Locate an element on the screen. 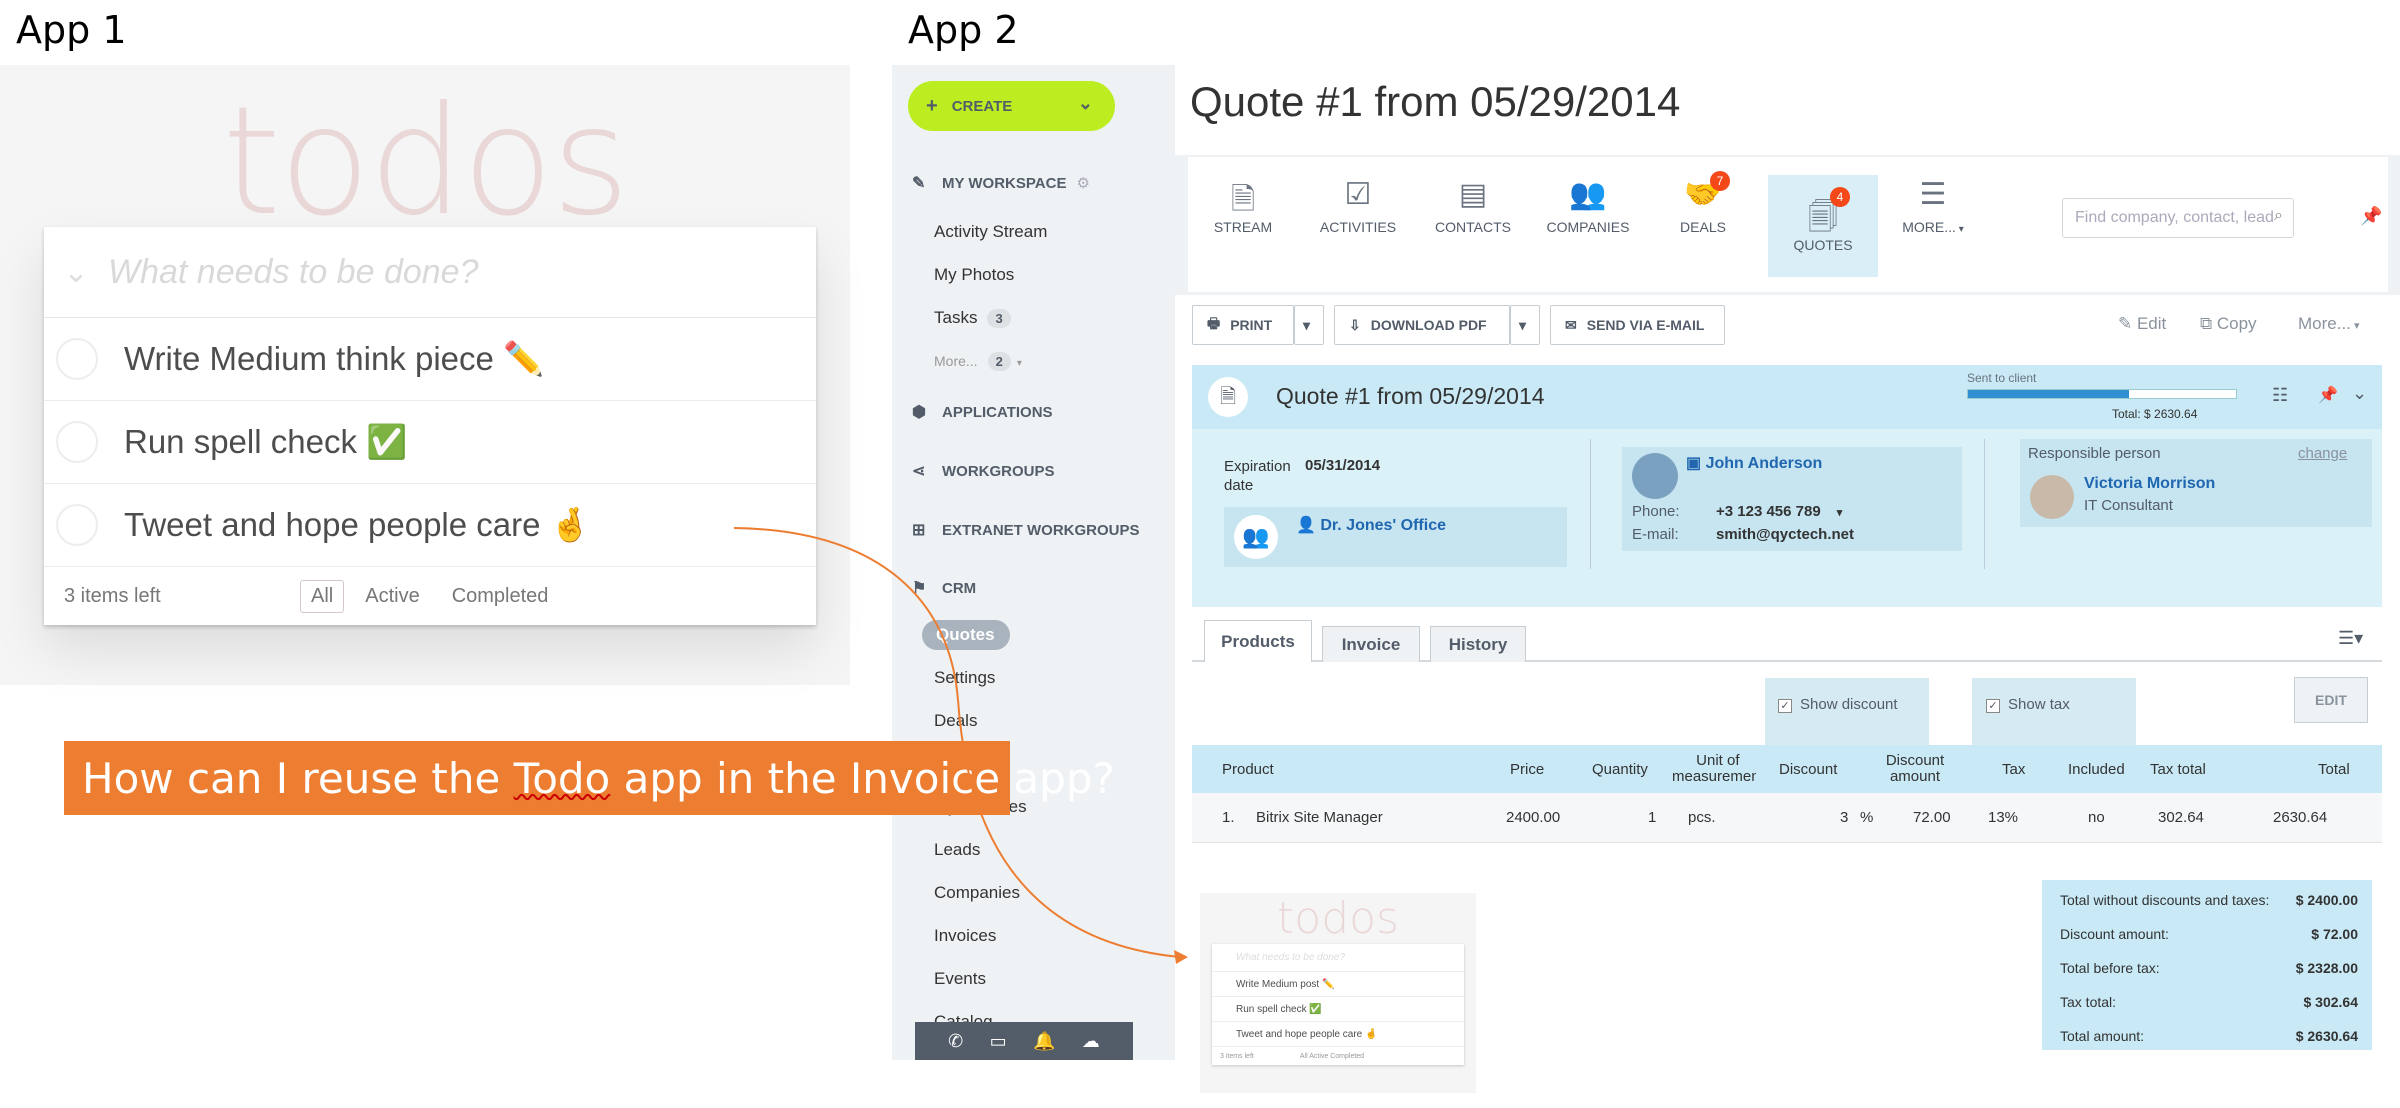 This screenshot has width=2400, height=1108. sidebar-section-workspace: ✎ MY WORKSPACE ⚙ is located at coordinates (1001, 183).